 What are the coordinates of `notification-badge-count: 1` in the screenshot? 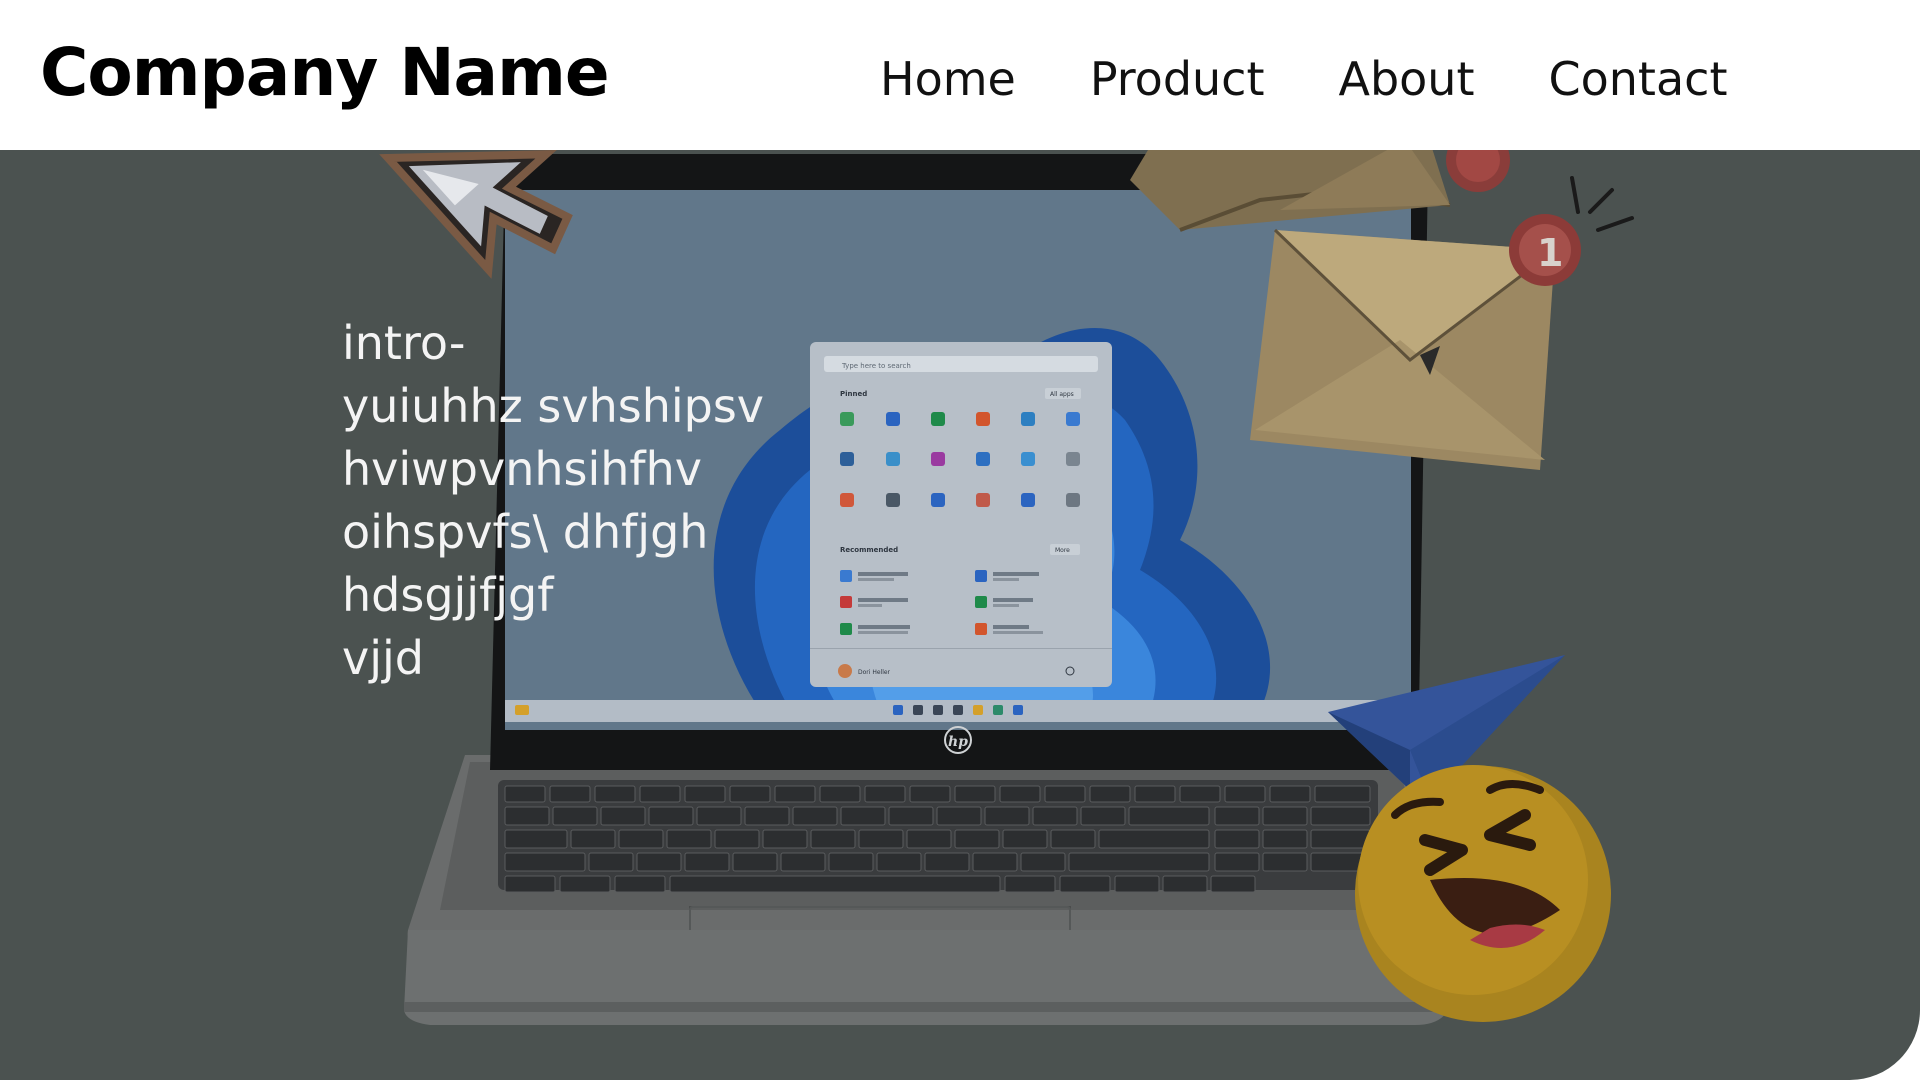 It's located at (1550, 253).